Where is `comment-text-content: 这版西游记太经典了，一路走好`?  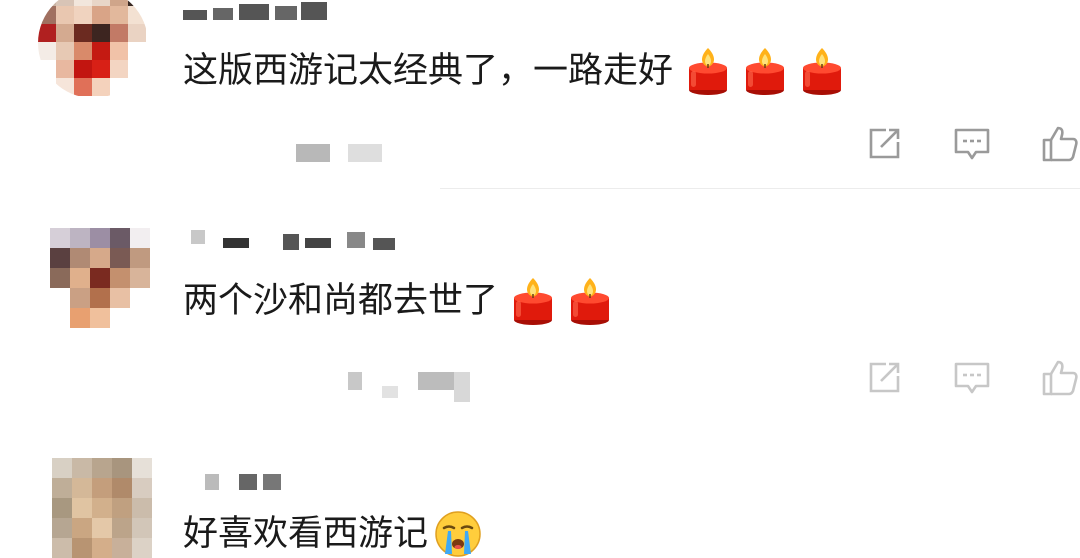
comment-text-content: 这版西游记太经典了，一路走好 is located at coordinates (428, 71).